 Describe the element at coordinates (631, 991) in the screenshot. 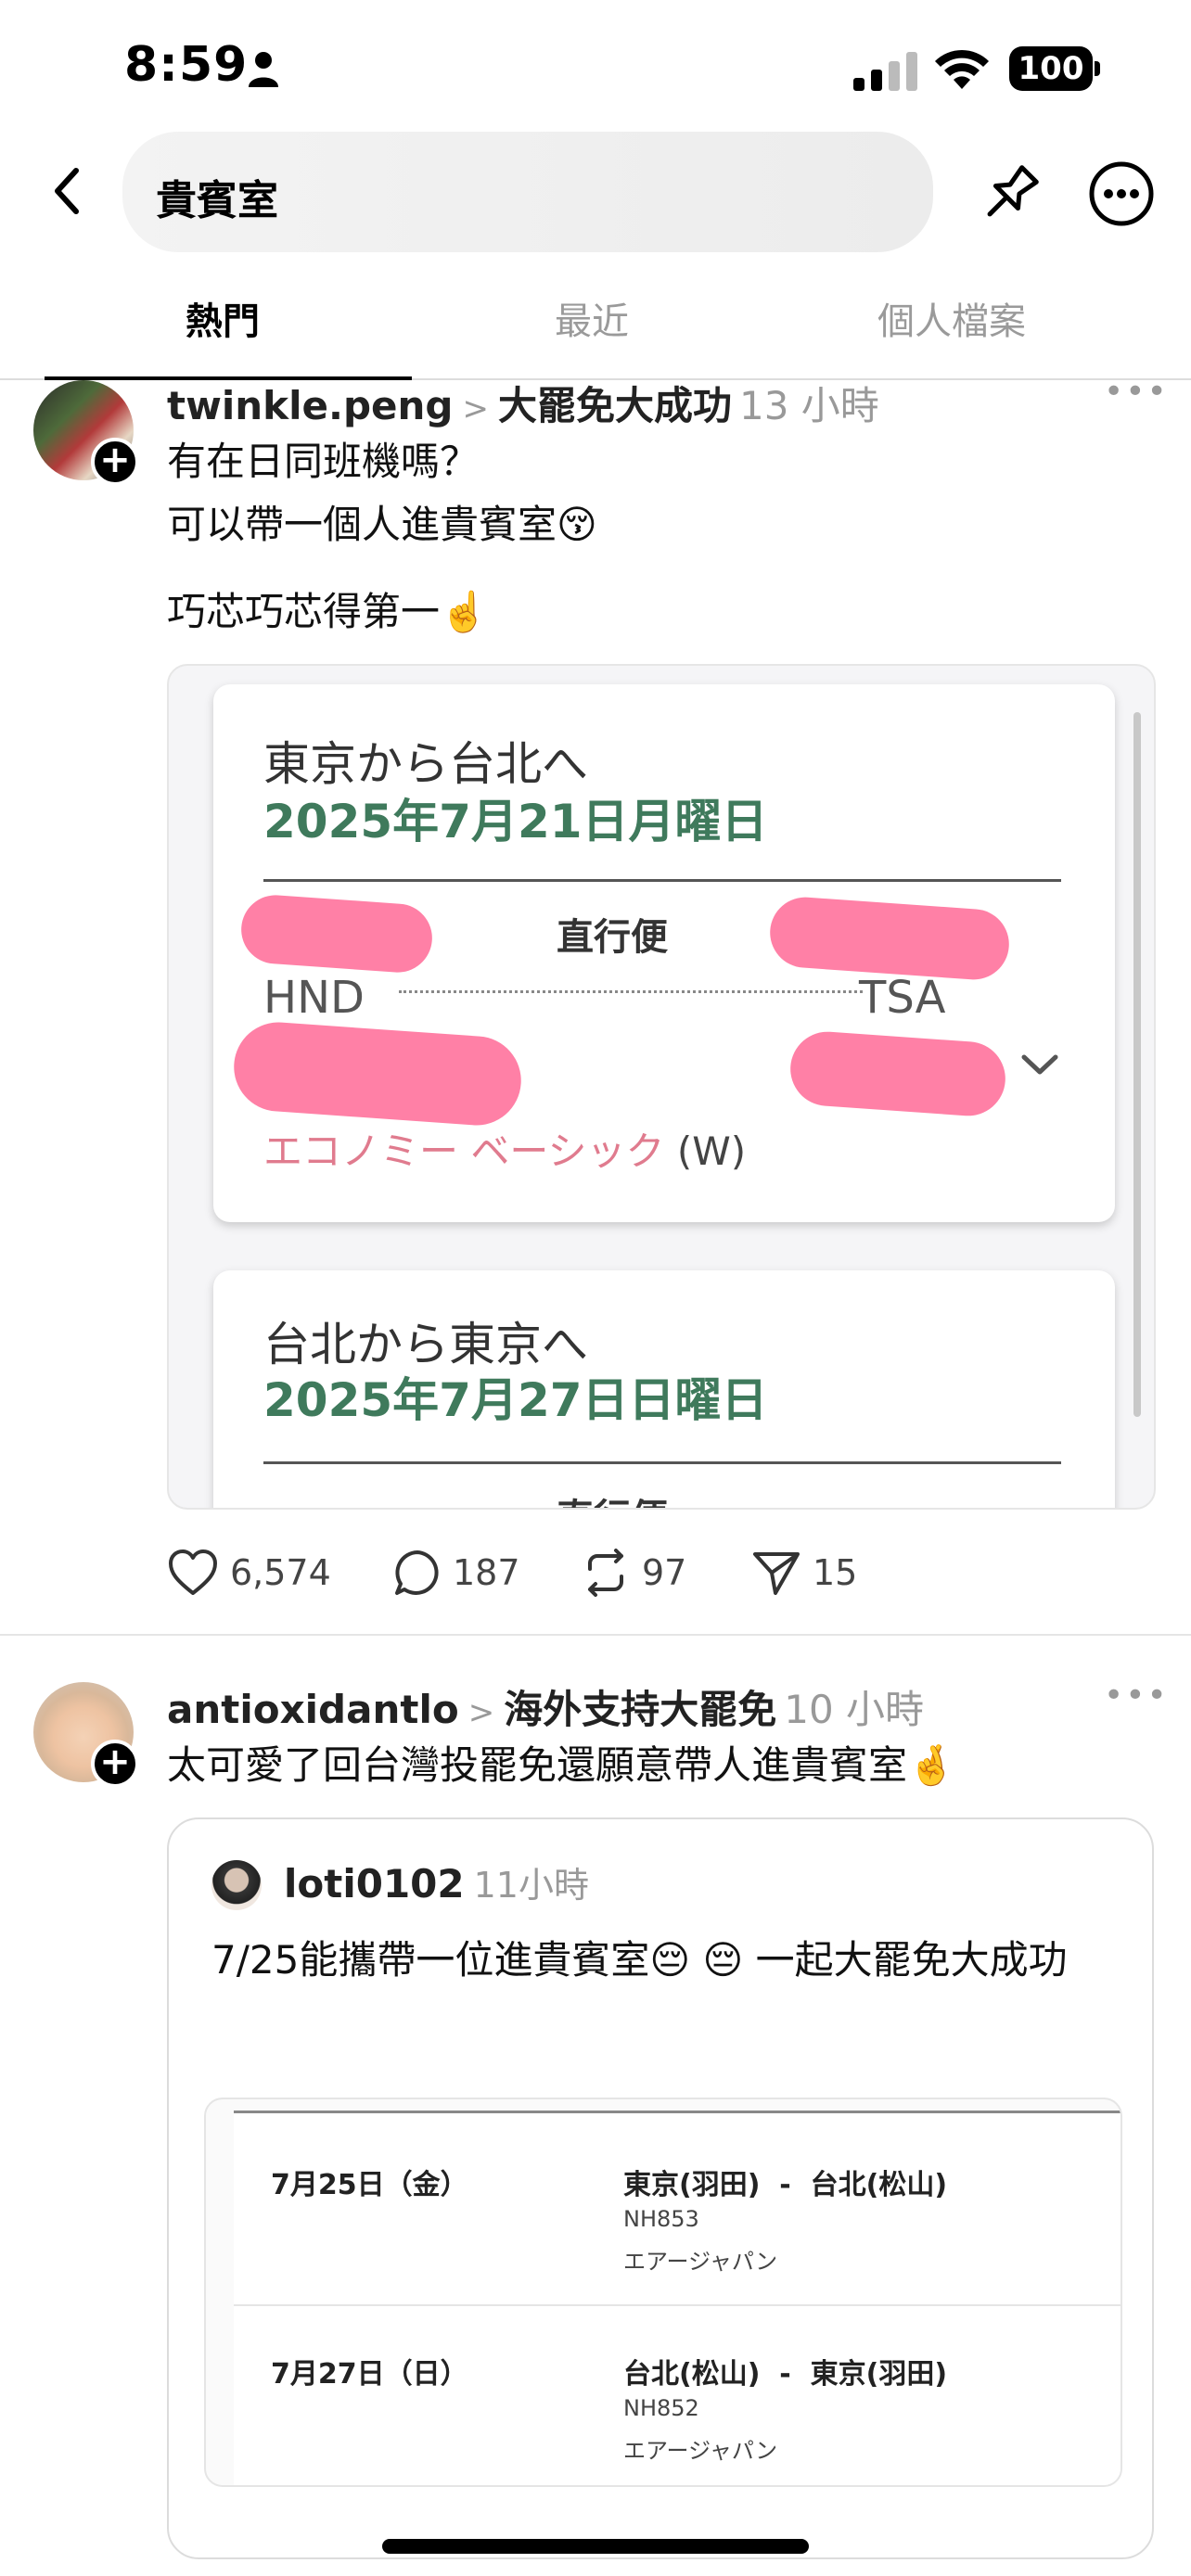

I see `flight-line` at that location.